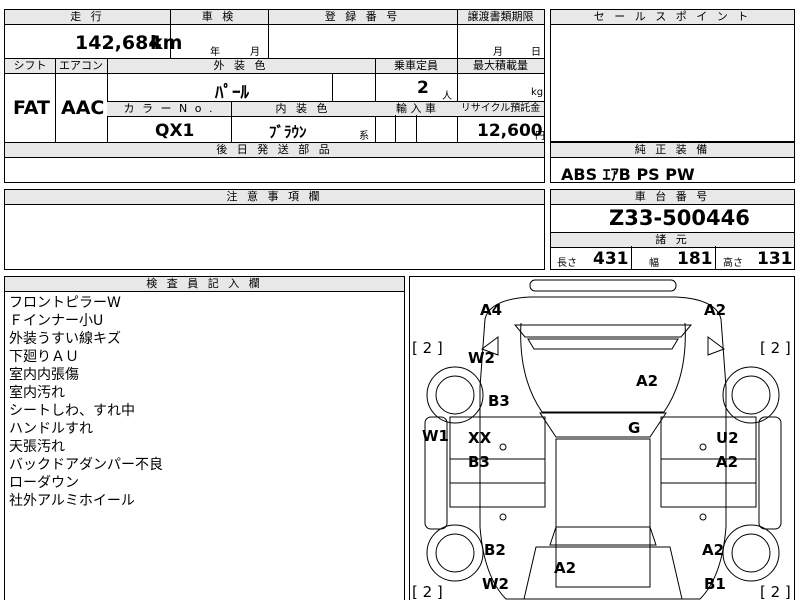 Image resolution: width=800 pixels, height=601 pixels. Describe the element at coordinates (495, 550) in the screenshot. I see `damage-mark: B2` at that location.